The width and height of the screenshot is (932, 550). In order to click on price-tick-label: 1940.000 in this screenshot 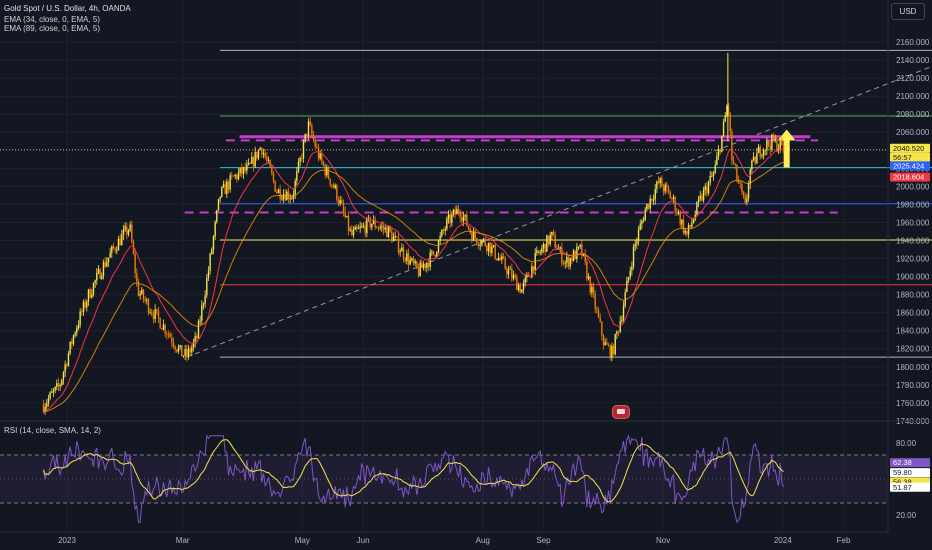, I will do `click(913, 240)`.